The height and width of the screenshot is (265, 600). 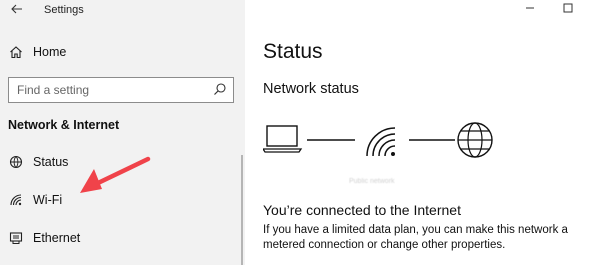 What do you see at coordinates (64, 125) in the screenshot?
I see `section-heading: Network & Internet` at bounding box center [64, 125].